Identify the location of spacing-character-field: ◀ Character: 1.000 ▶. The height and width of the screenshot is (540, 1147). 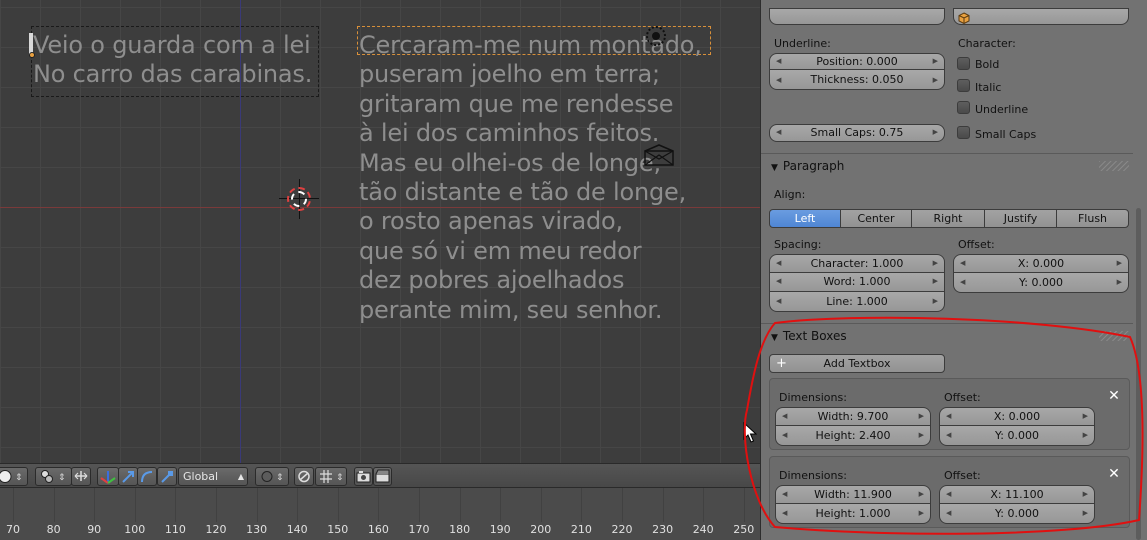
(857, 263).